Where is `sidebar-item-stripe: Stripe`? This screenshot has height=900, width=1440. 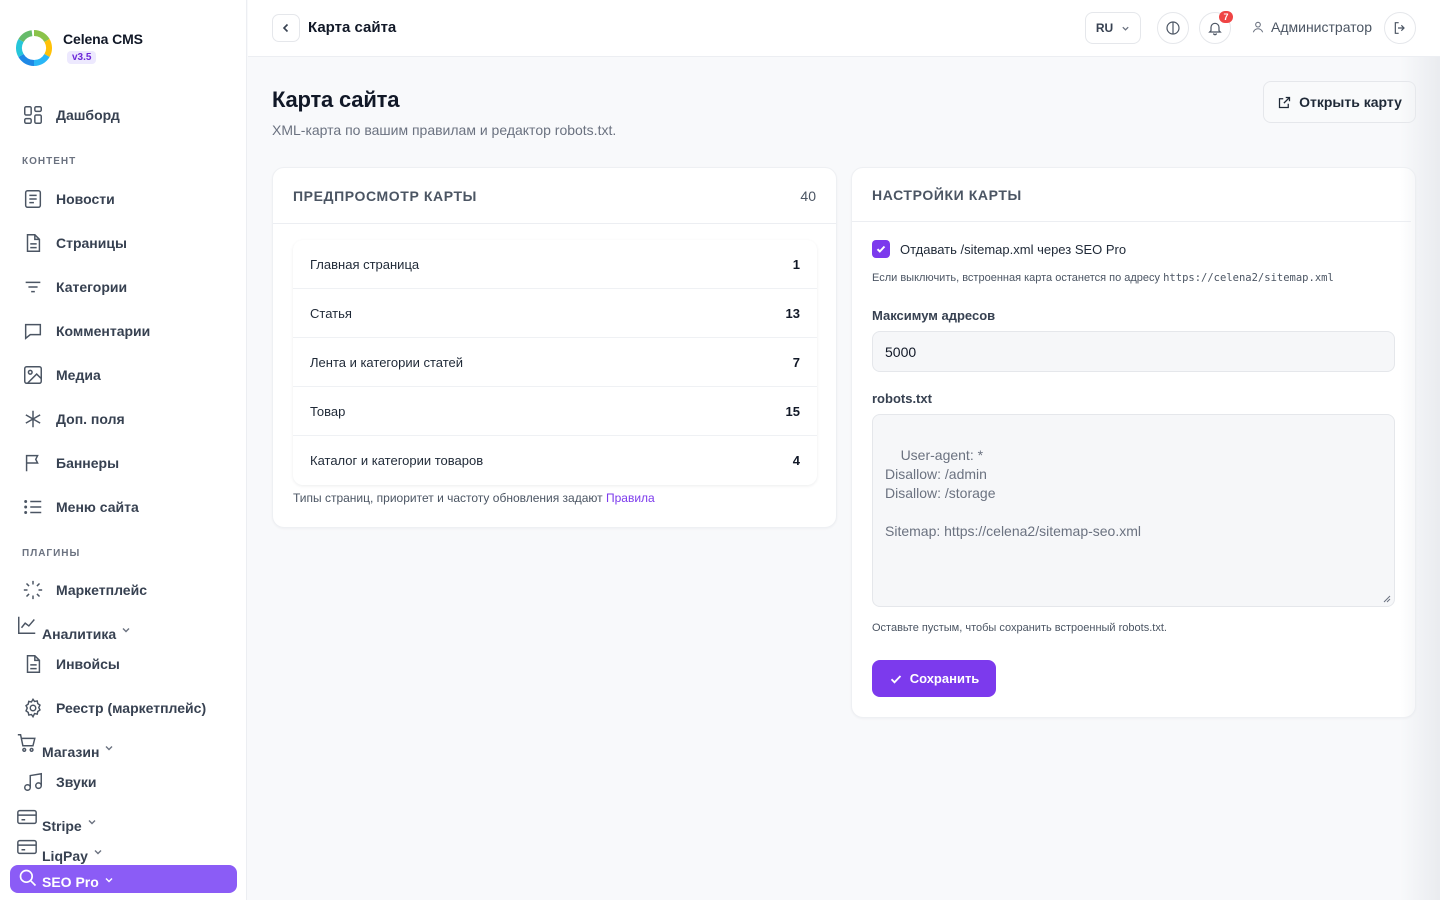 sidebar-item-stripe: Stripe is located at coordinates (56, 820).